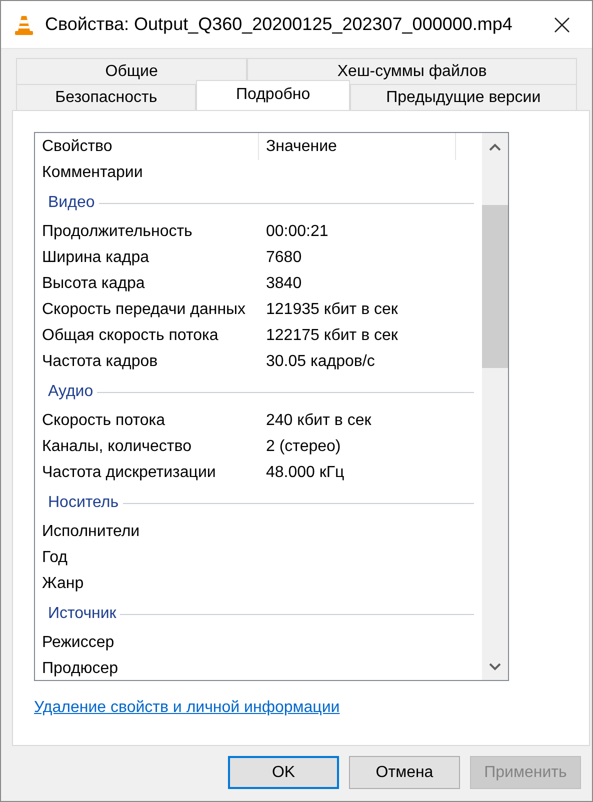 Image resolution: width=593 pixels, height=802 pixels. What do you see at coordinates (147, 146) in the screenshot?
I see `column-header: Свойство` at bounding box center [147, 146].